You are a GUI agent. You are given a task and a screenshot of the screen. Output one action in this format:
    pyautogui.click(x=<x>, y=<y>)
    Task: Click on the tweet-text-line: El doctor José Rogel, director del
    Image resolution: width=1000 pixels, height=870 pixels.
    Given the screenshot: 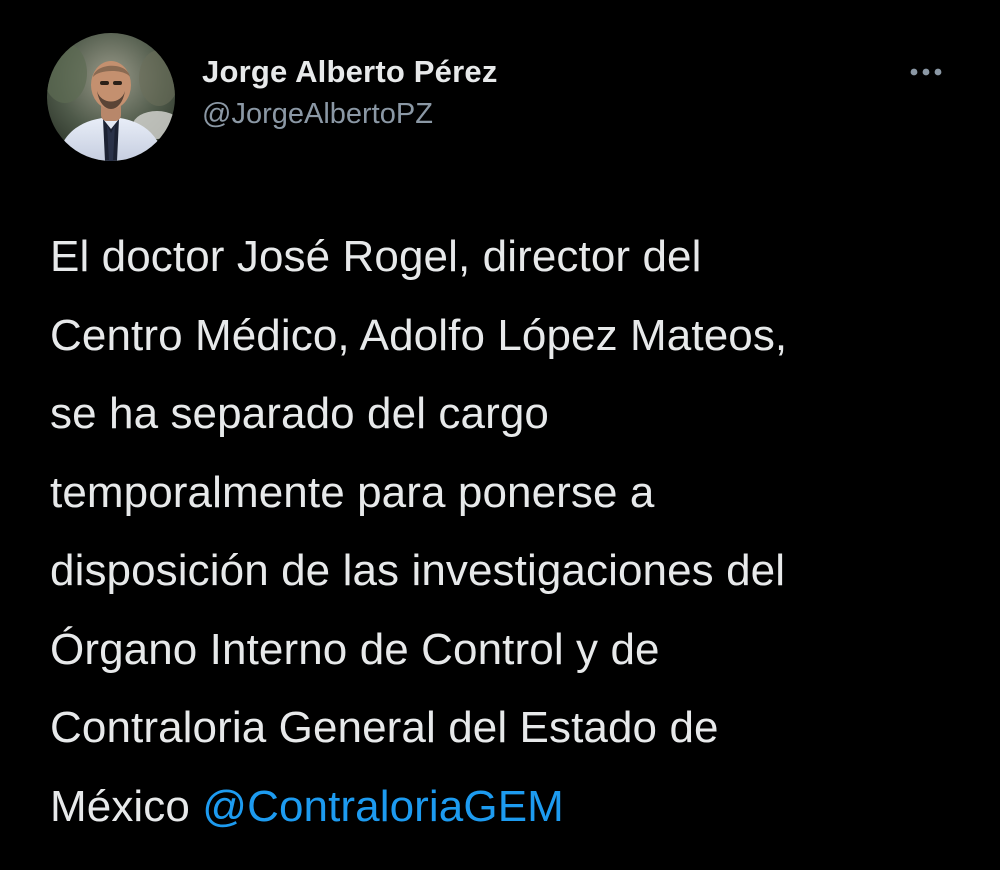 What is the action you would take?
    pyautogui.click(x=376, y=256)
    